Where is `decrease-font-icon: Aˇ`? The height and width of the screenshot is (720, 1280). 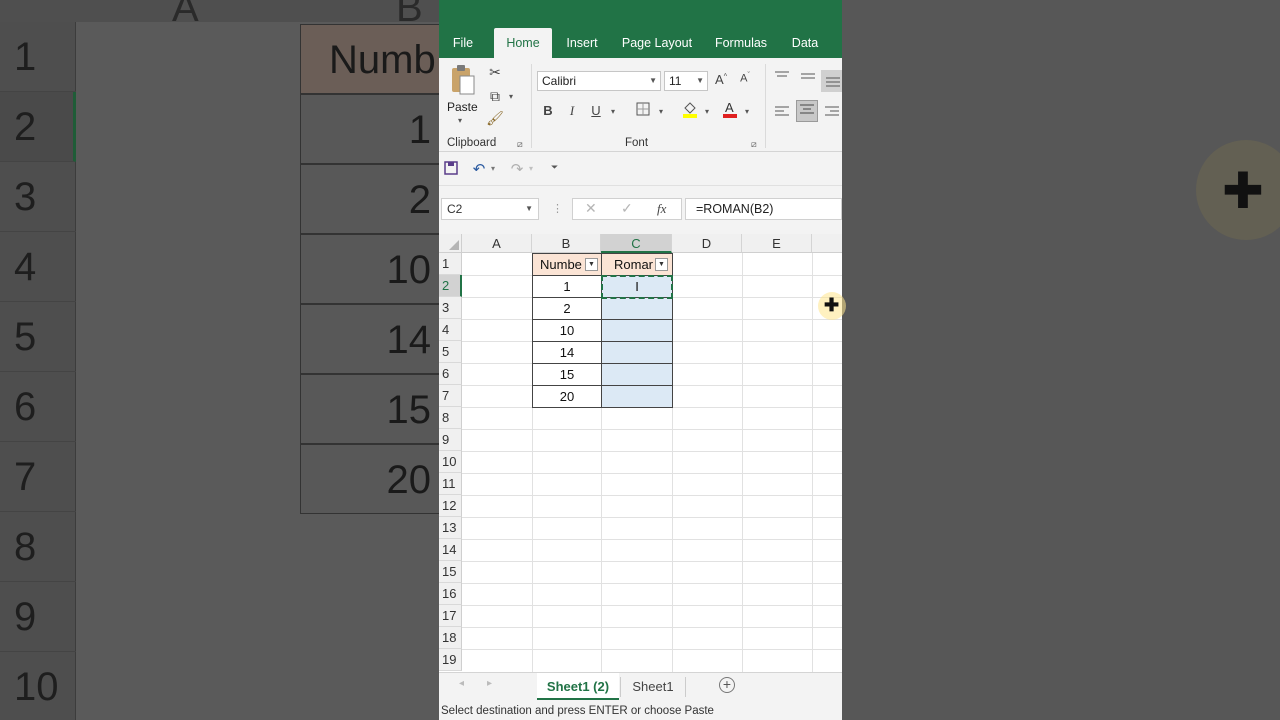 decrease-font-icon: Aˇ is located at coordinates (745, 78).